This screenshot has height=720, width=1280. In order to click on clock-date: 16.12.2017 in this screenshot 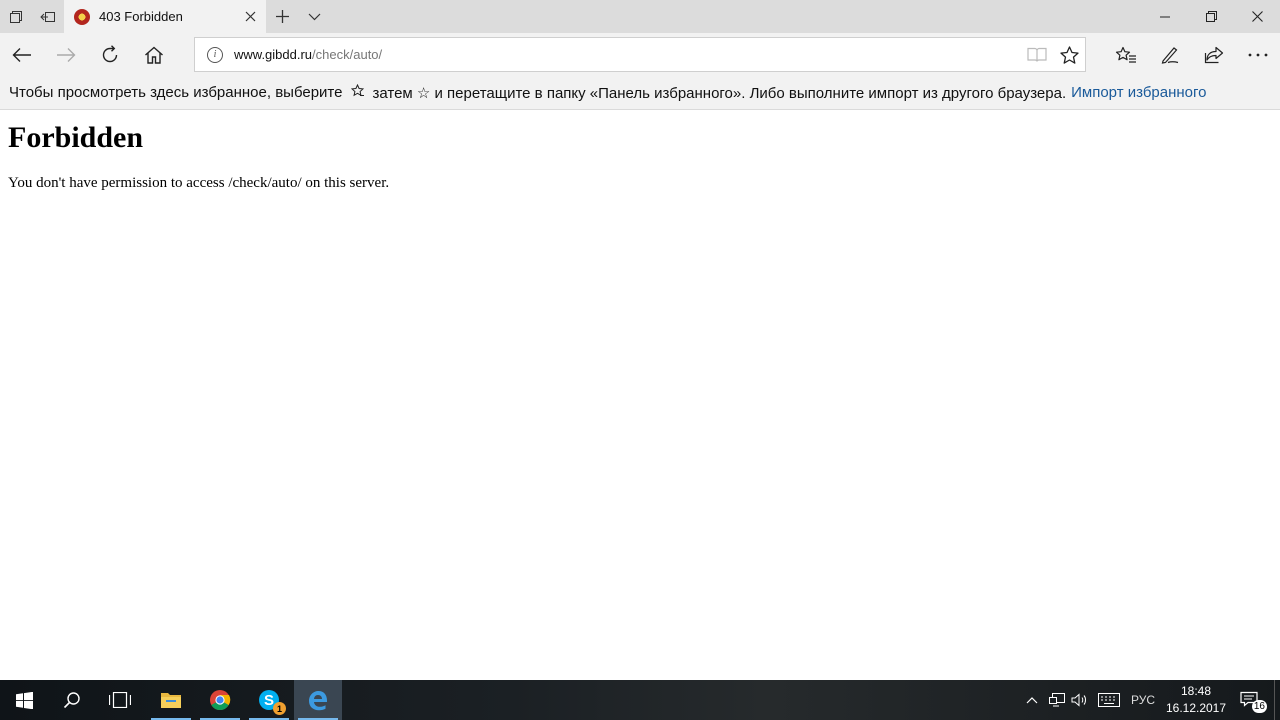, I will do `click(1196, 708)`.